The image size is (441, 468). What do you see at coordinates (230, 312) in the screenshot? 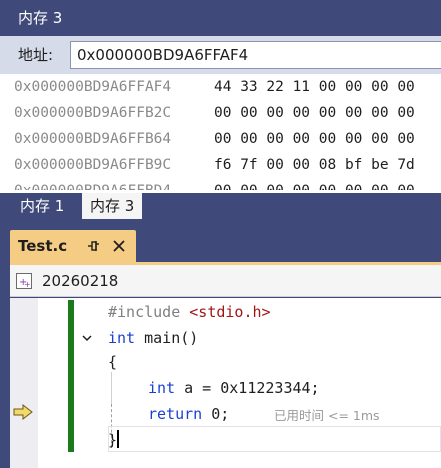
I see `include-target: <stdio.h>` at bounding box center [230, 312].